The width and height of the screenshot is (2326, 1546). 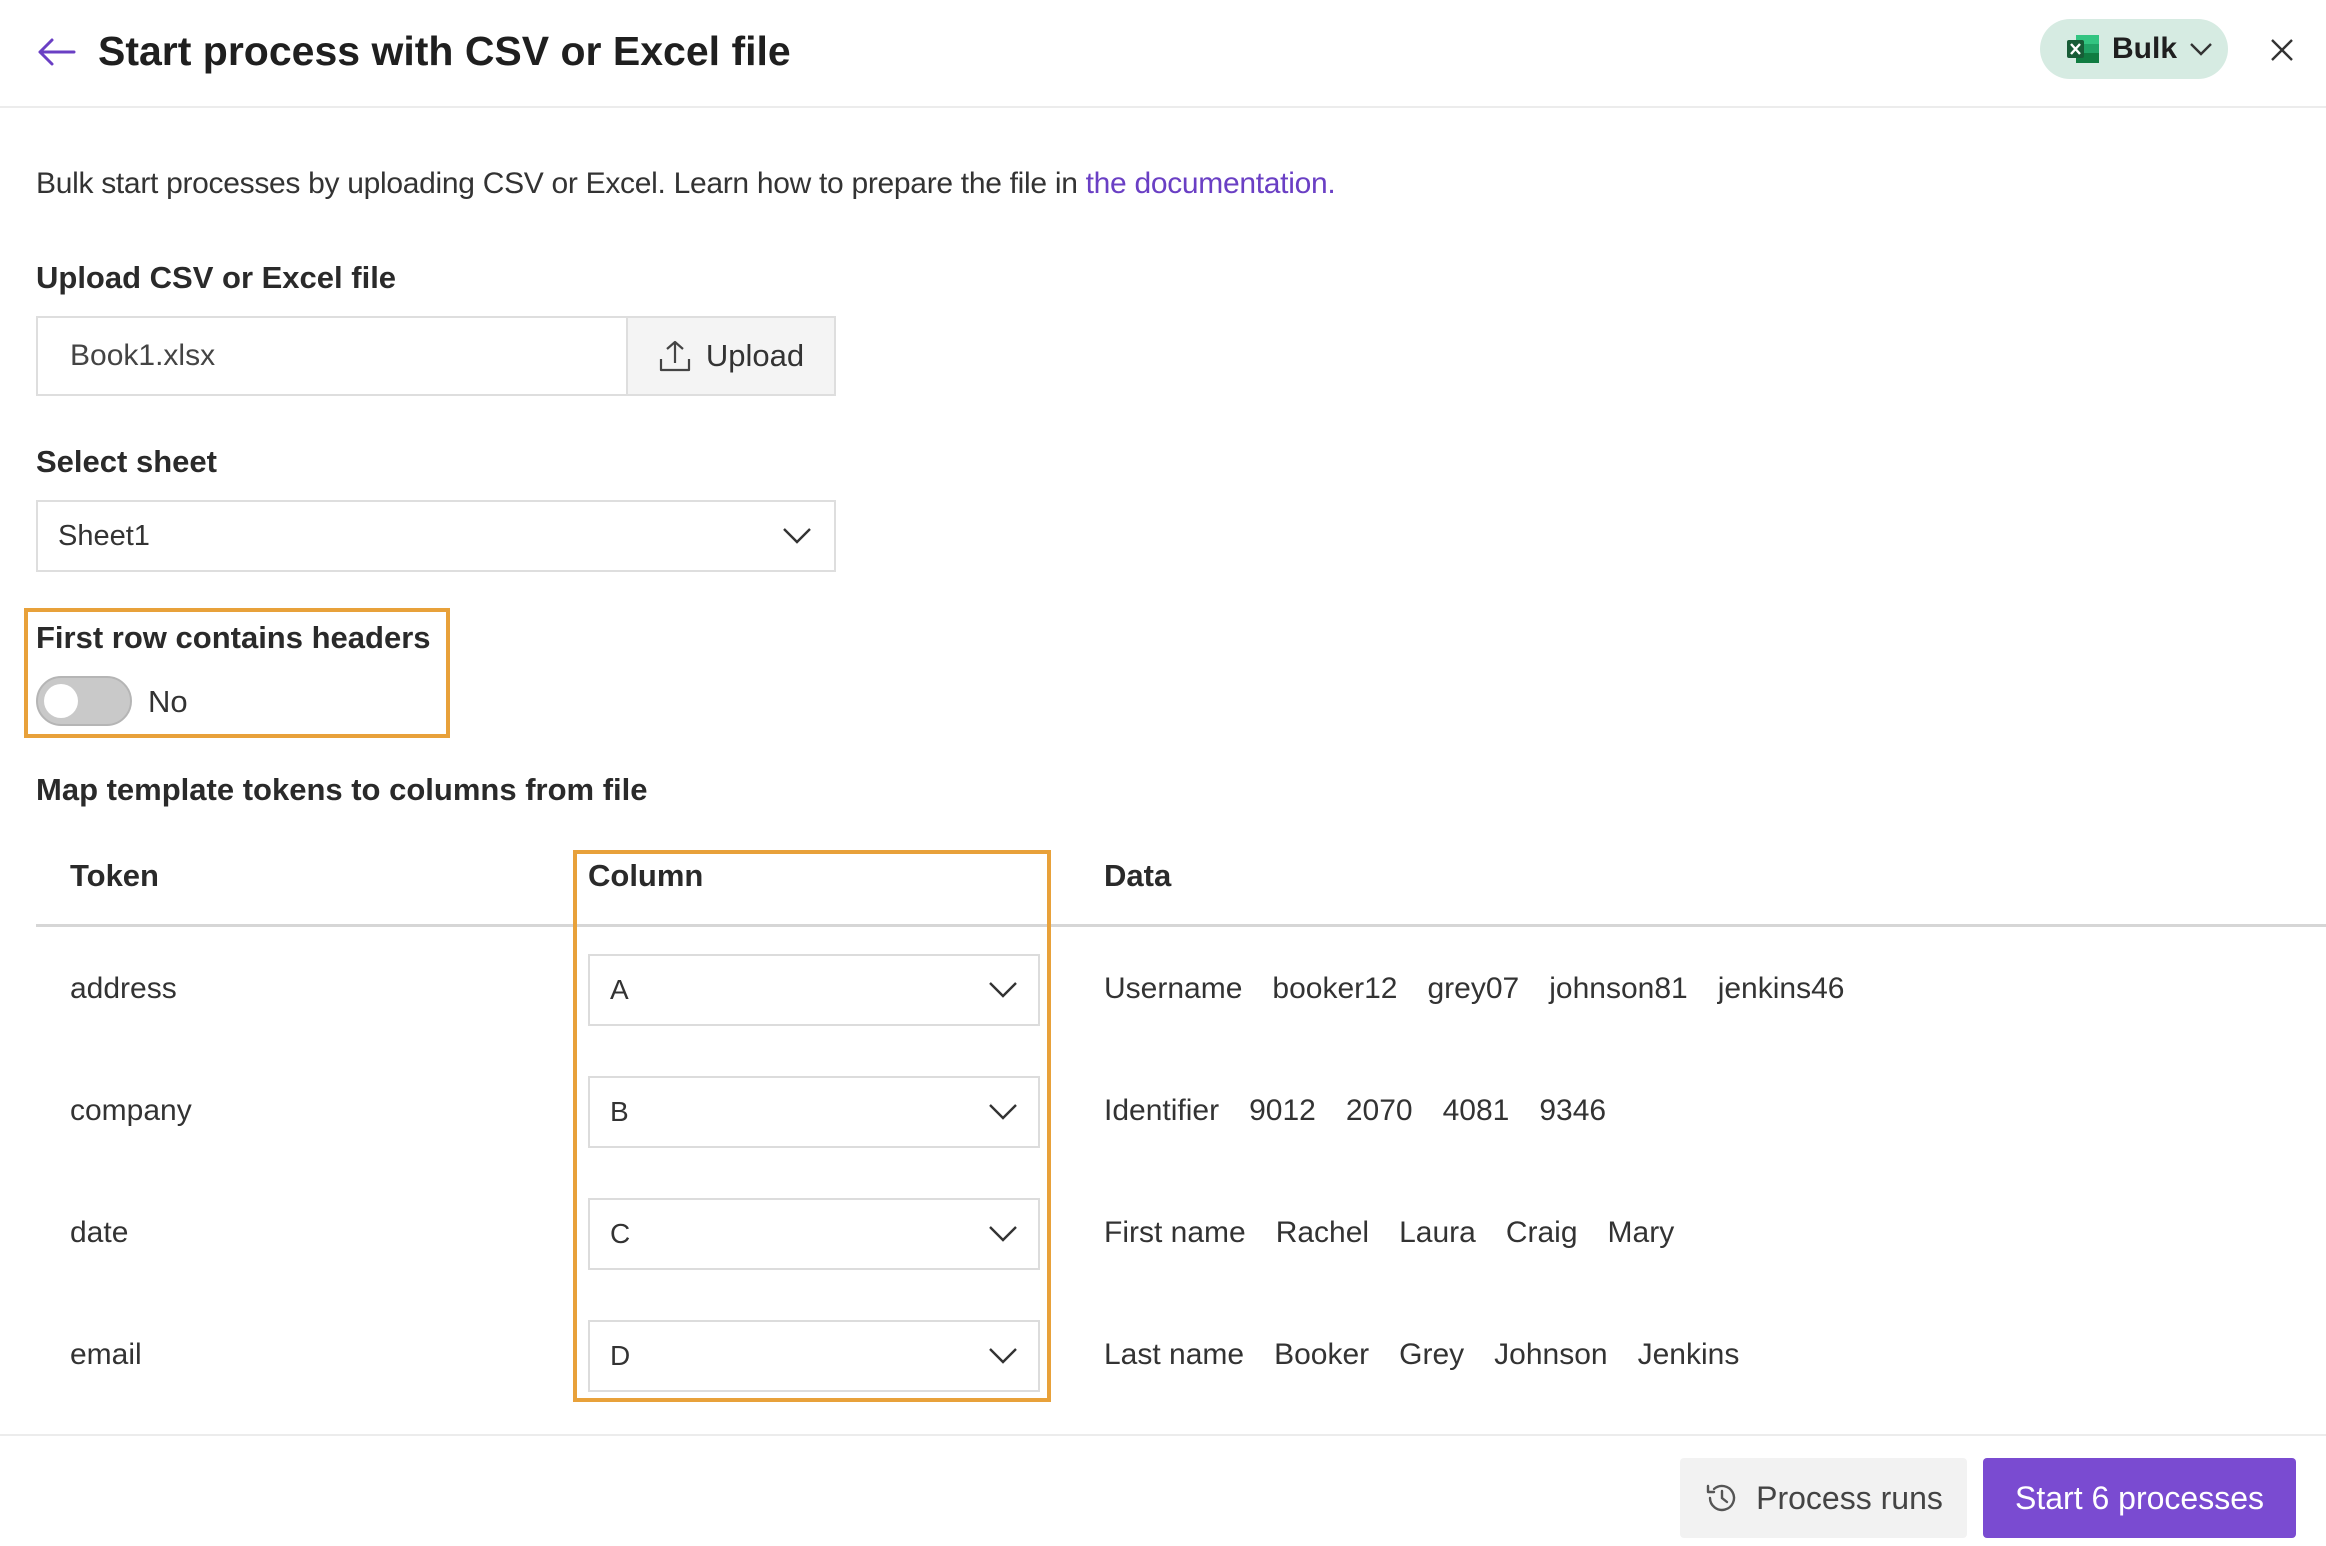 I want to click on toggle-knob, so click(x=61, y=701).